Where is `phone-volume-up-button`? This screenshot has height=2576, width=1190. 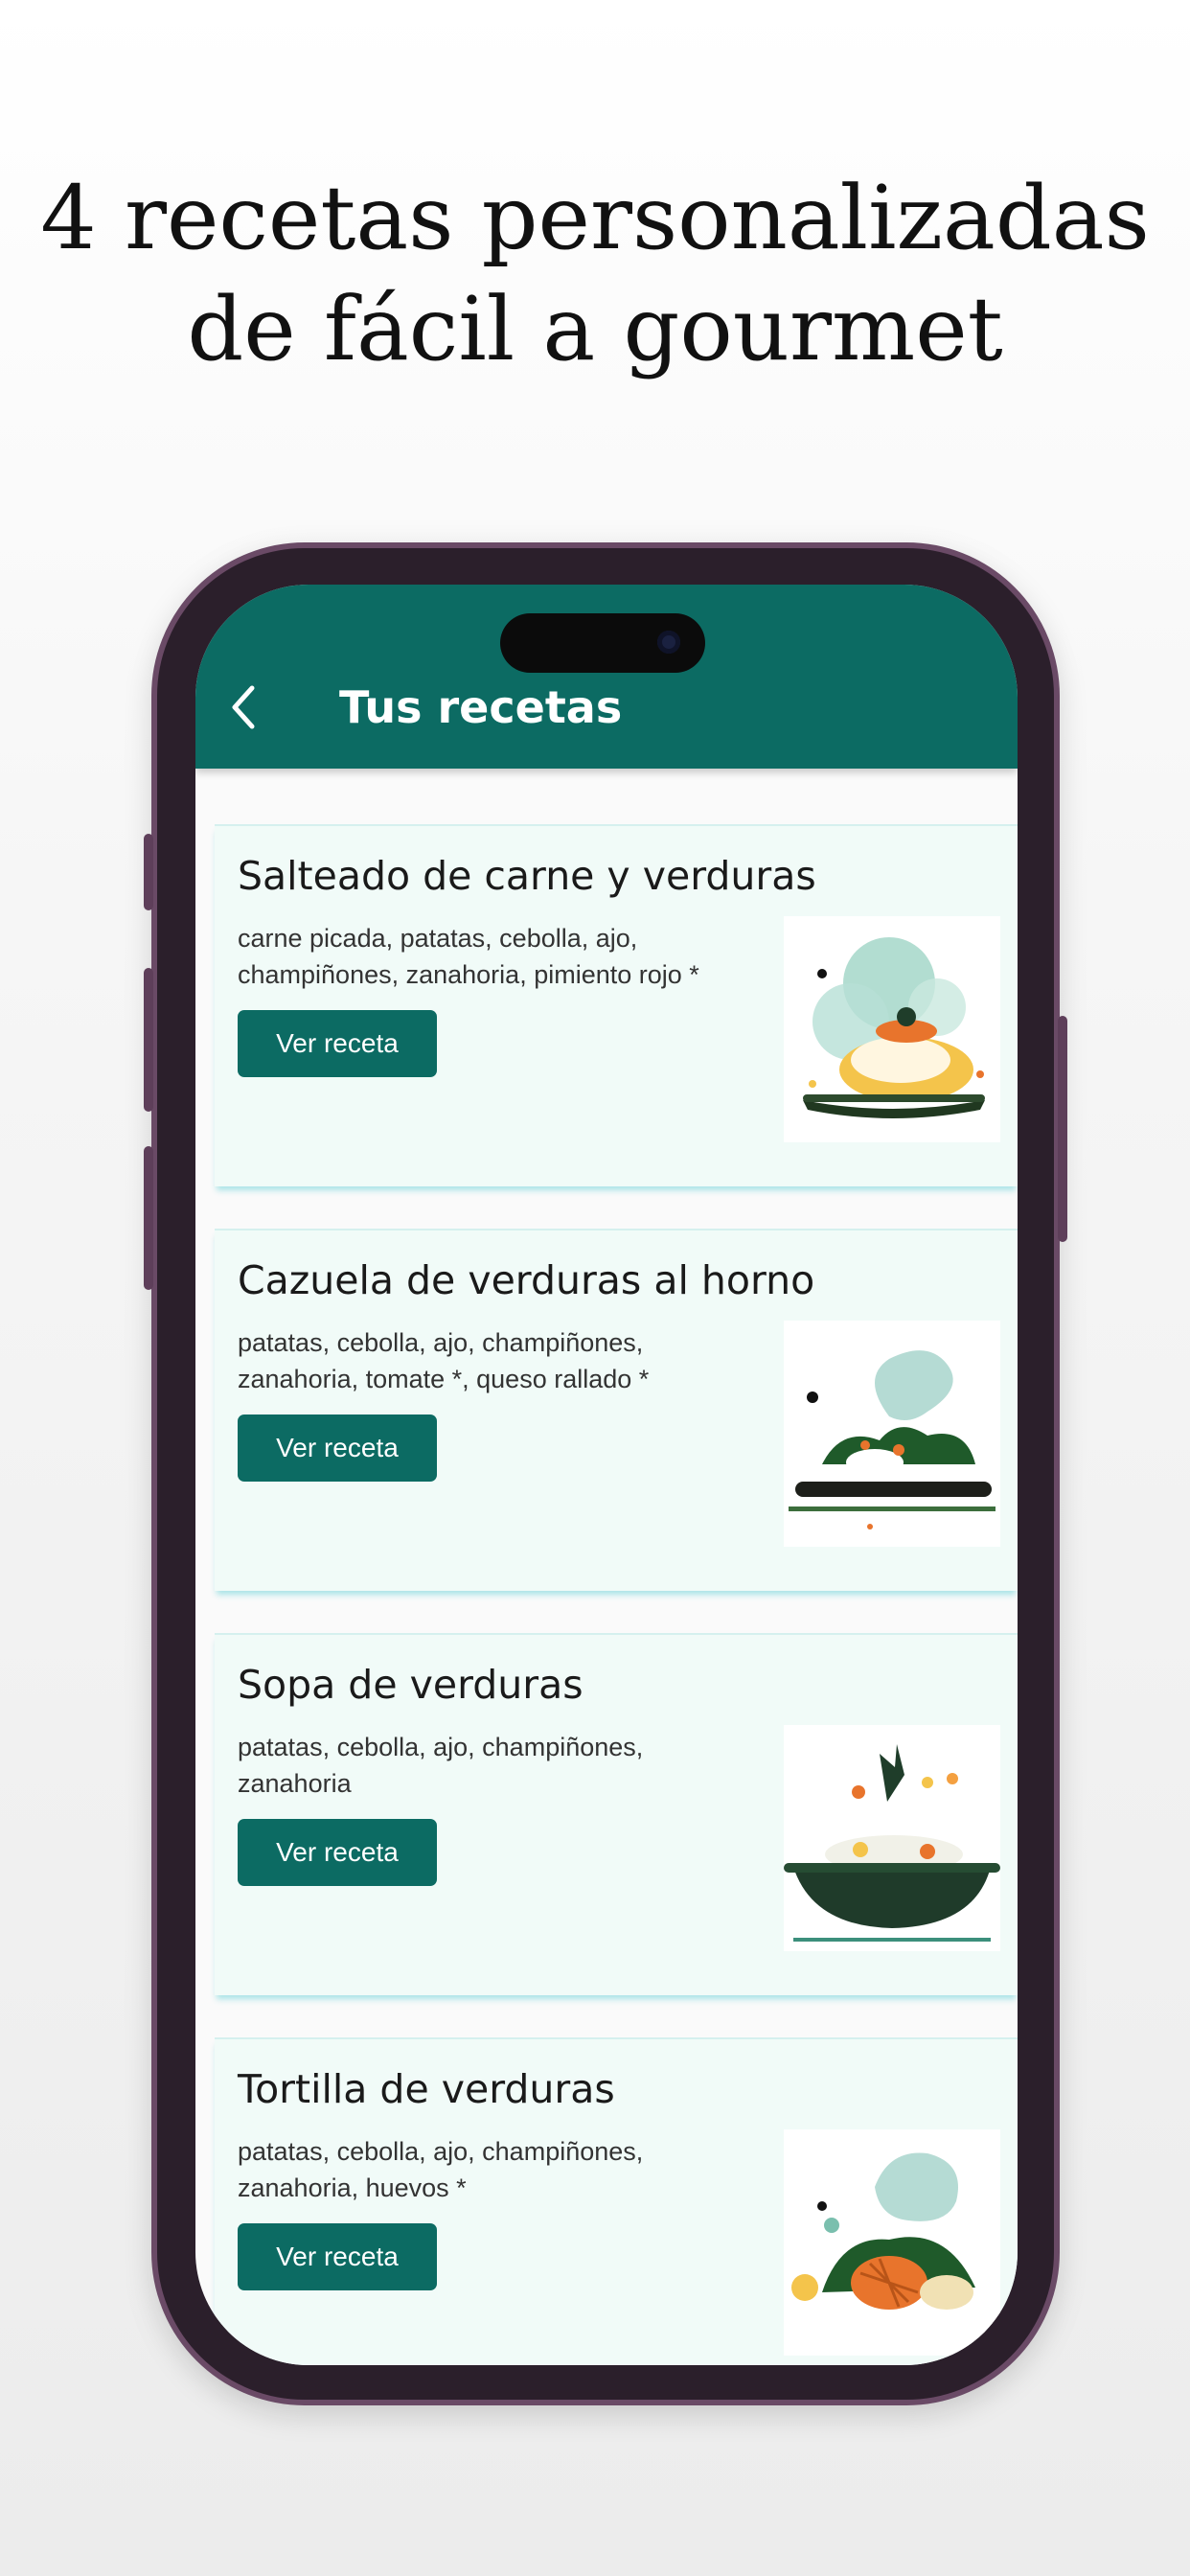 phone-volume-up-button is located at coordinates (148, 1040).